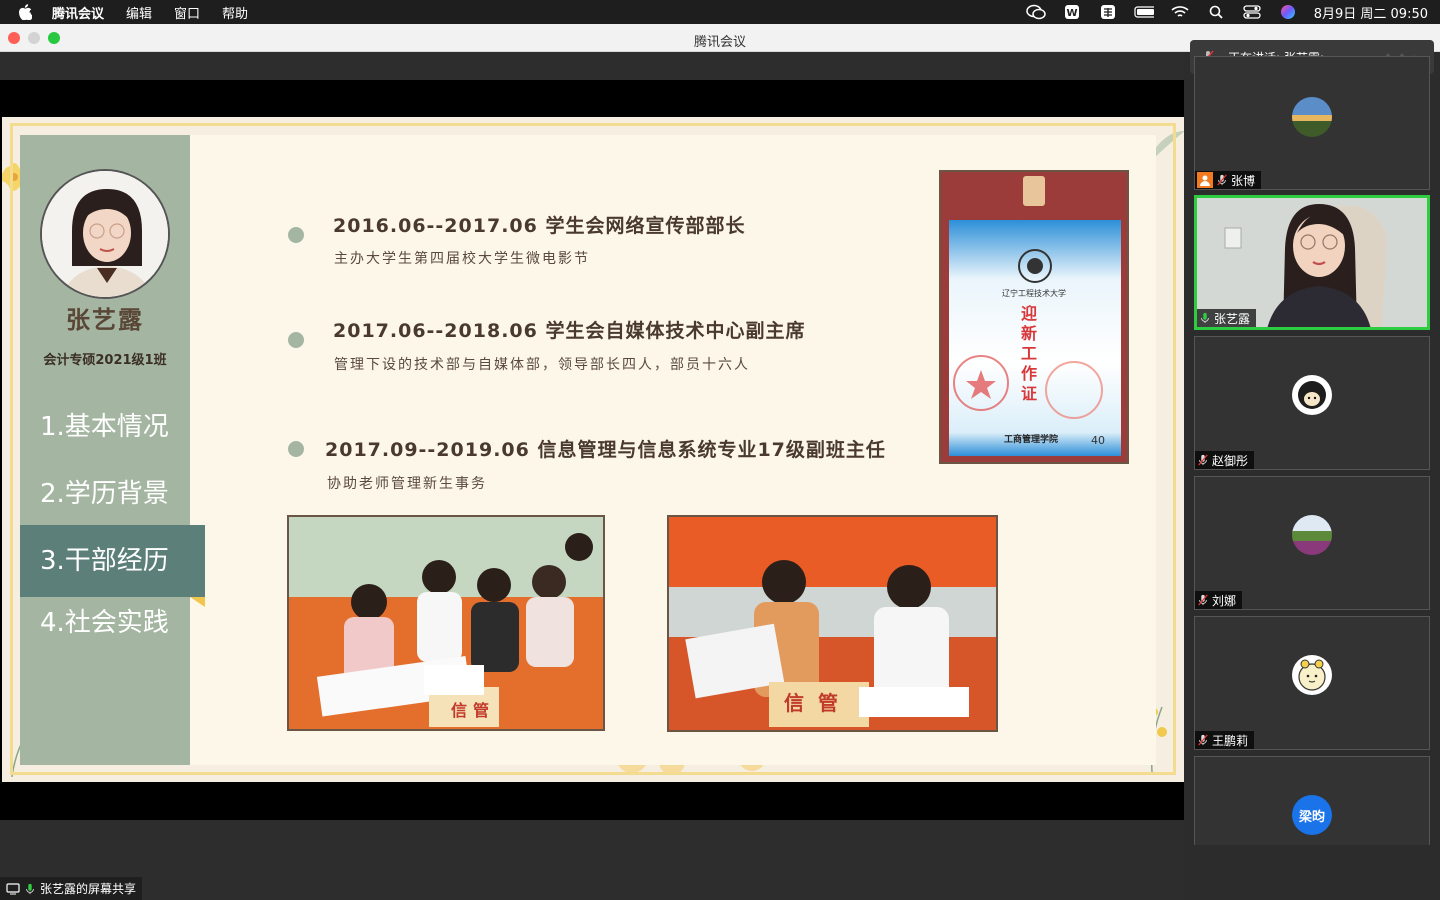 The height and width of the screenshot is (900, 1440). Describe the element at coordinates (1252, 12) in the screenshot. I see `control-center-icon` at that location.